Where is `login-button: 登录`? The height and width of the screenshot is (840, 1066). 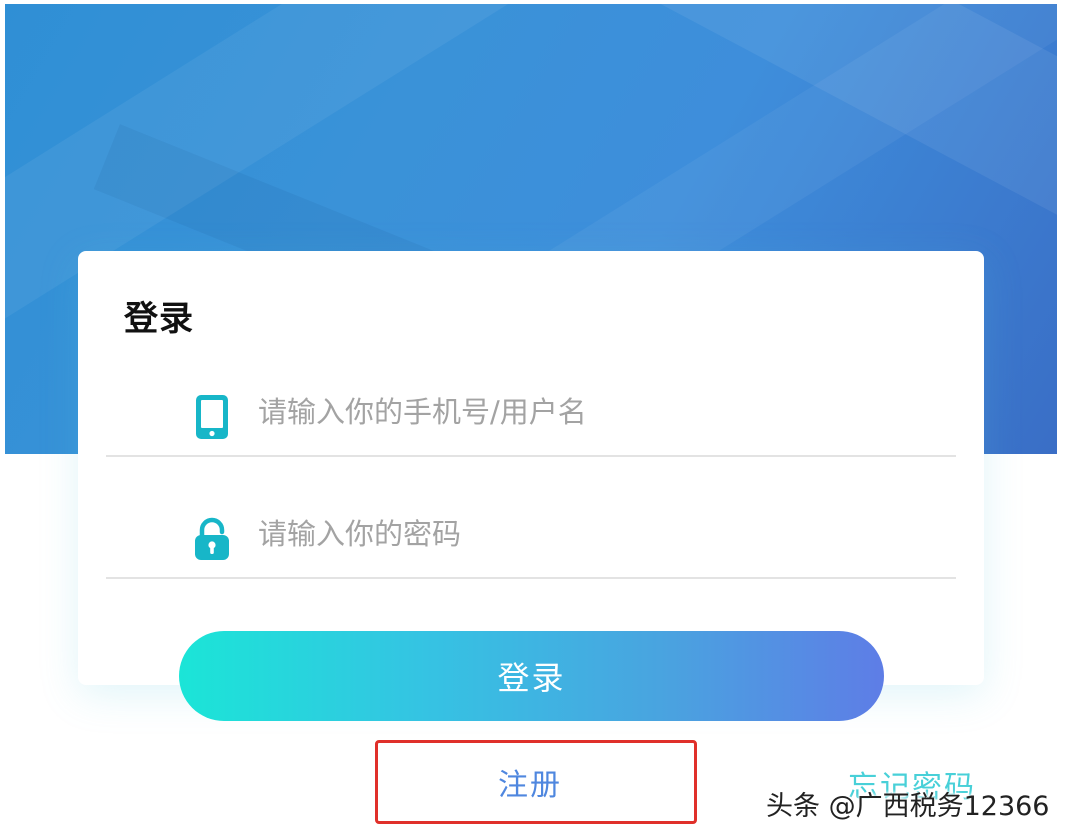
login-button: 登录 is located at coordinates (531, 676).